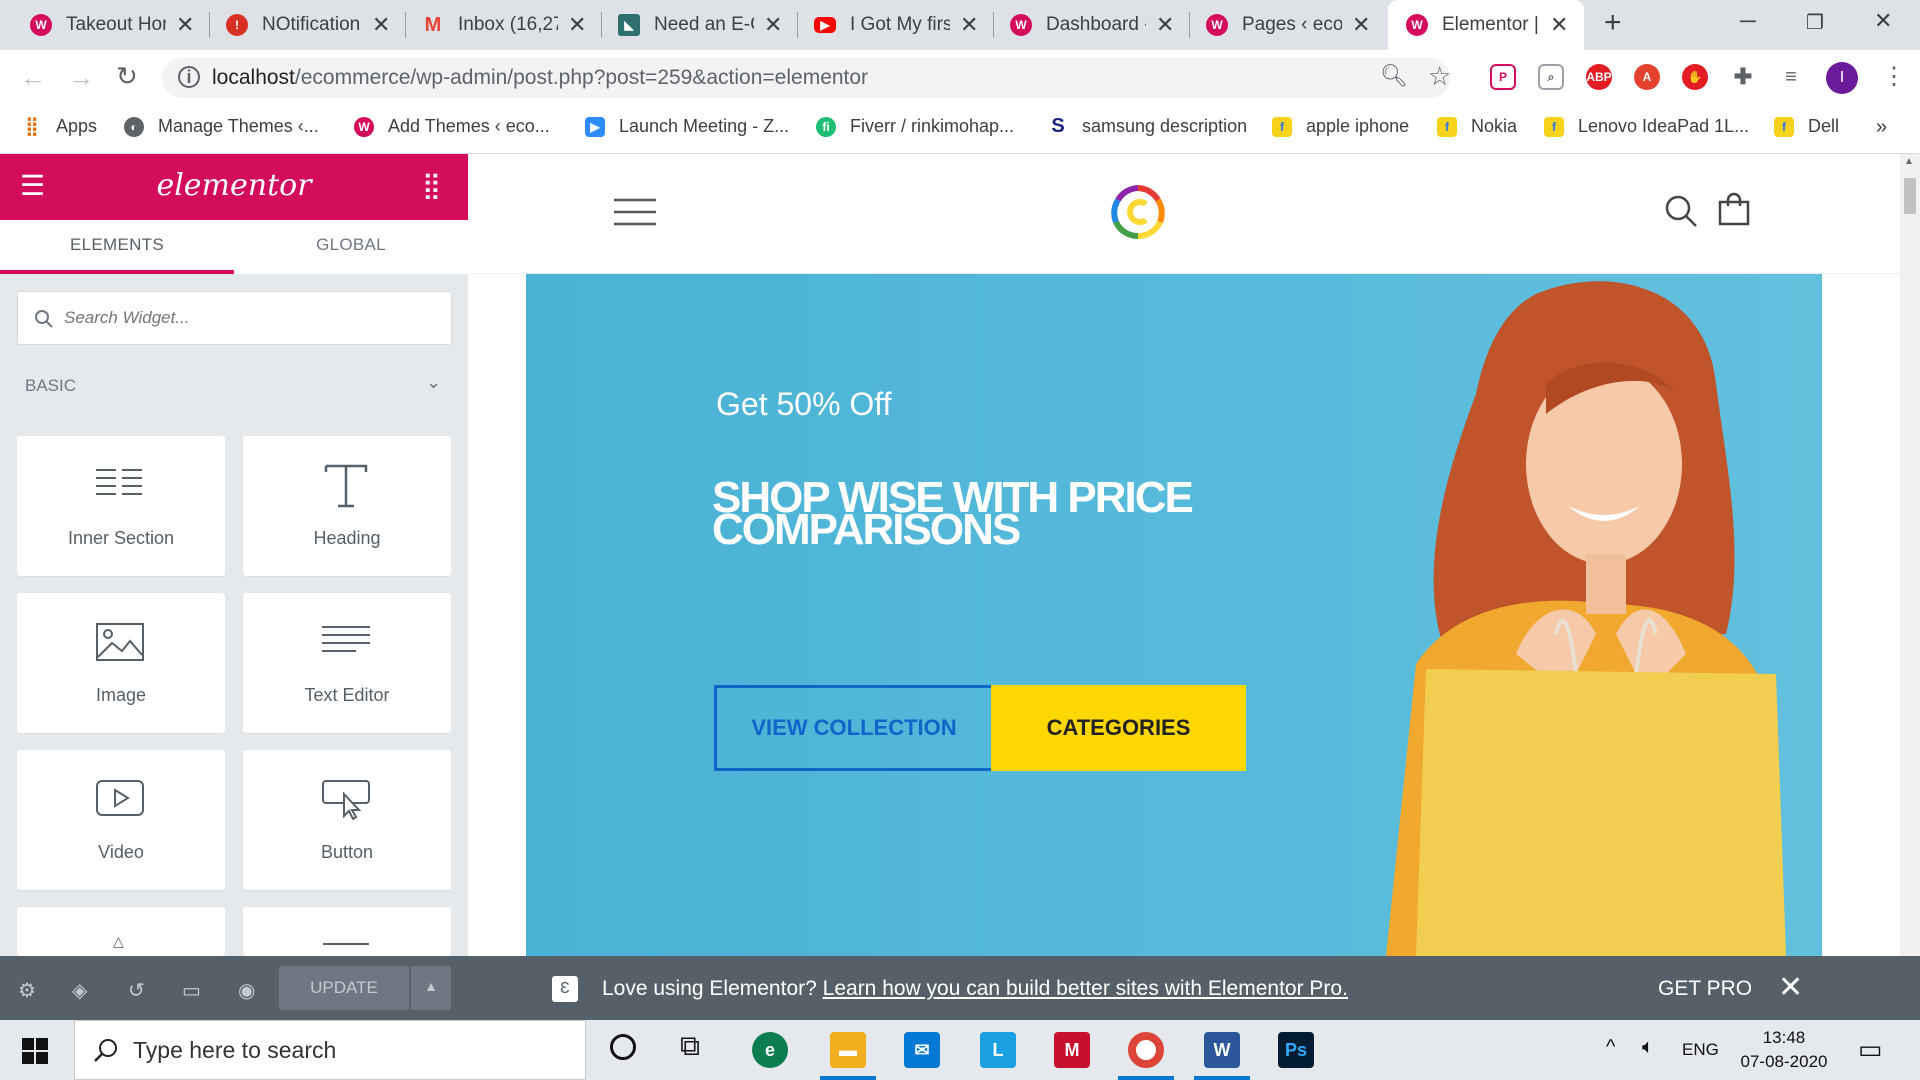 Image resolution: width=1920 pixels, height=1080 pixels. Describe the element at coordinates (1681, 211) in the screenshot. I see `site-search-icon` at that location.